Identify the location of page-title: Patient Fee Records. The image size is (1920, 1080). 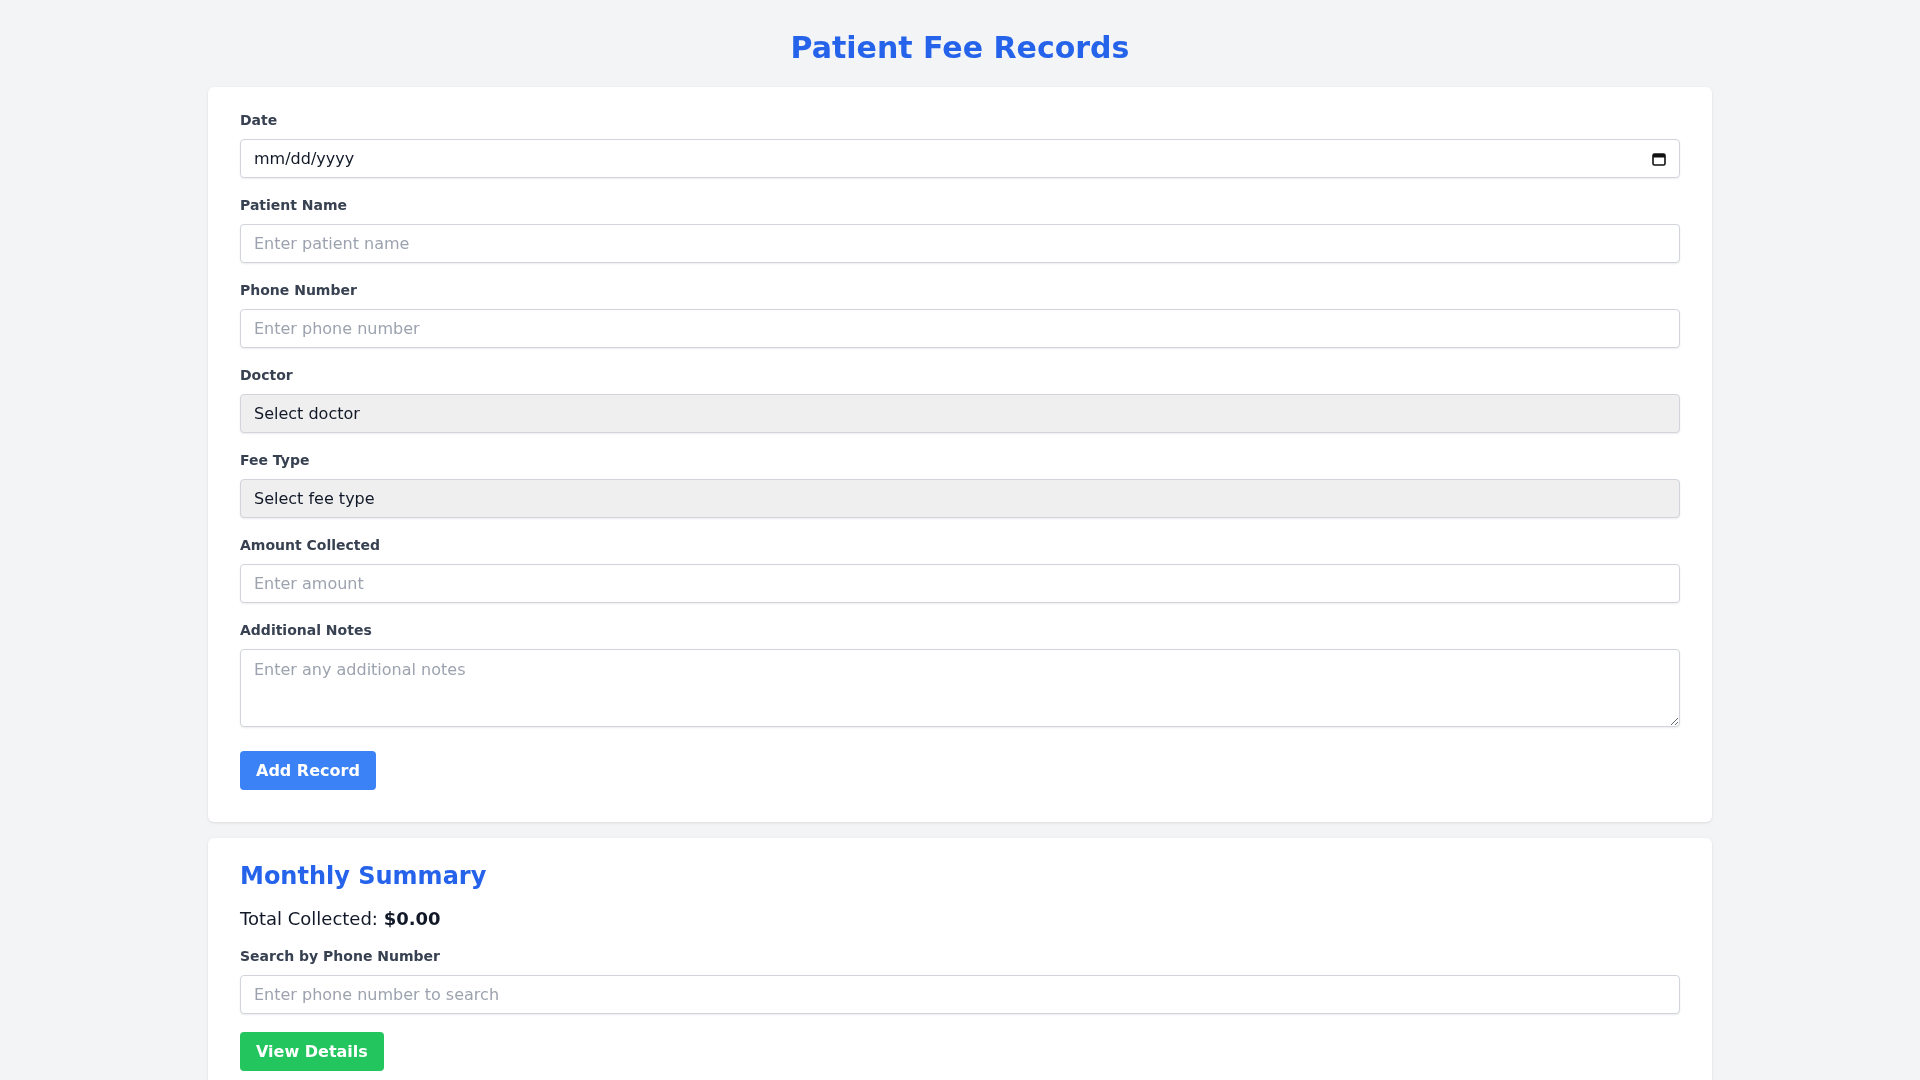
(960, 47).